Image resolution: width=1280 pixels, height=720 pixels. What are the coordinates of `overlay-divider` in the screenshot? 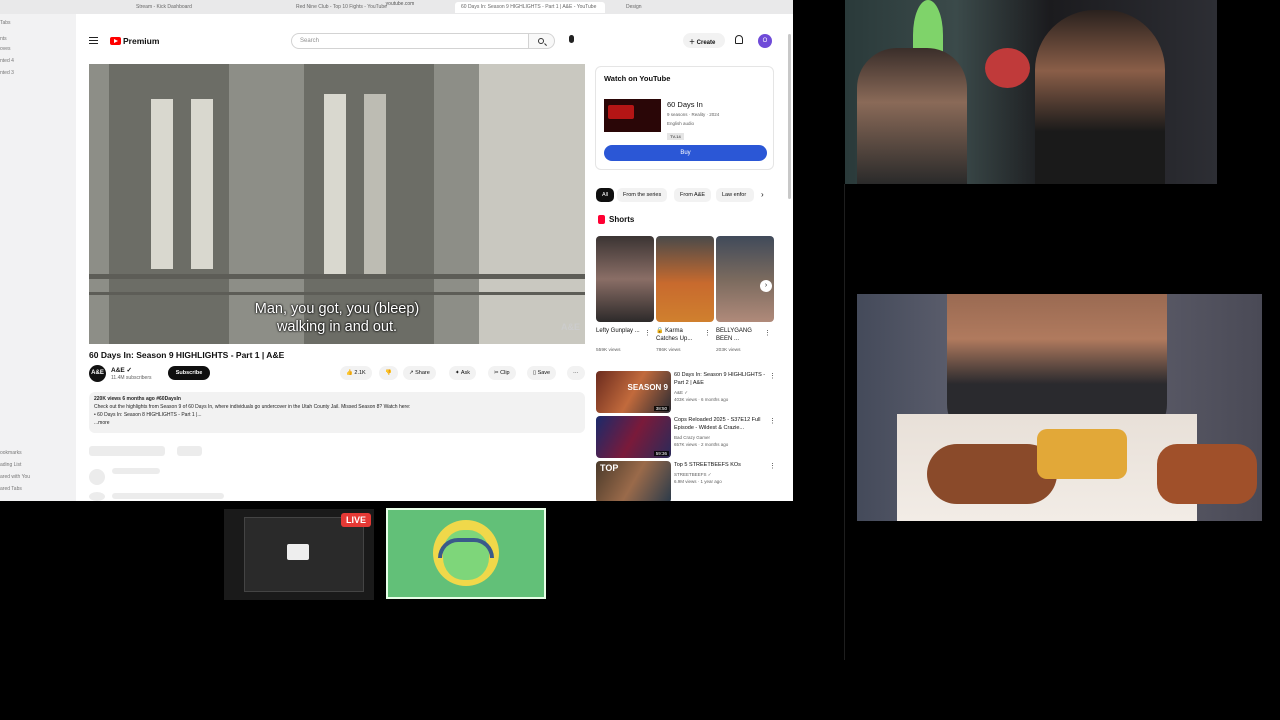 It's located at (844, 422).